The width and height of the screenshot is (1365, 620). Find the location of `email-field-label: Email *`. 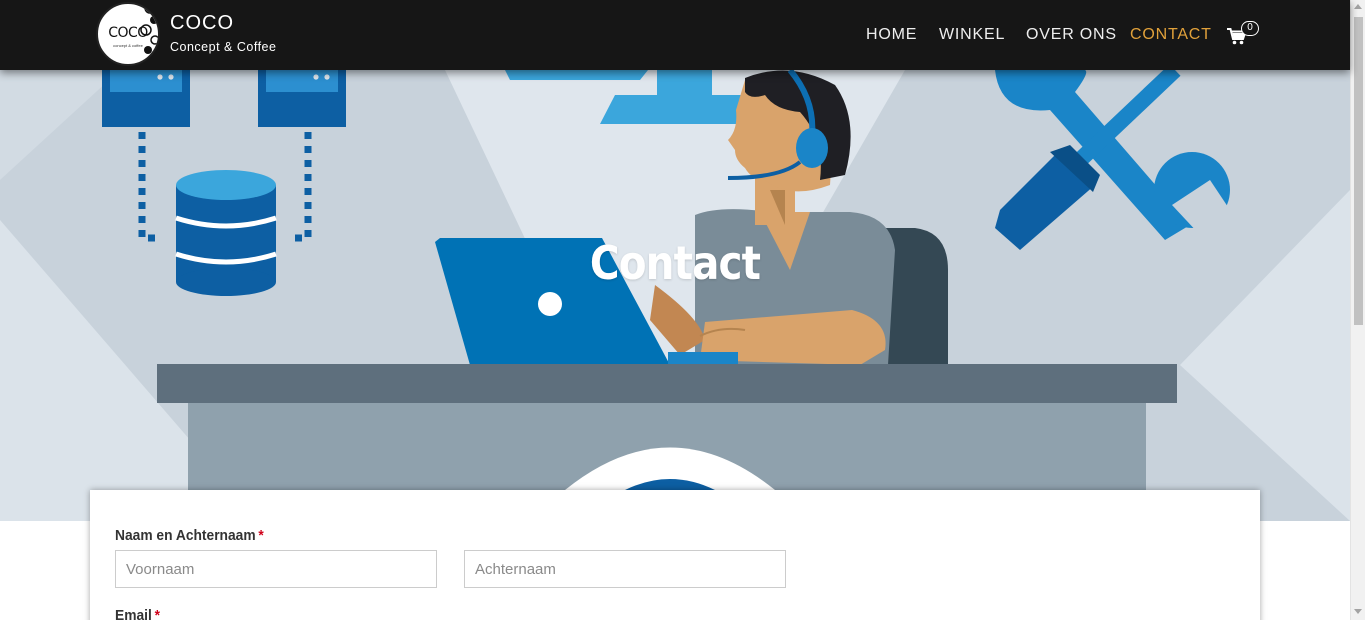

email-field-label: Email * is located at coordinates (137, 613).